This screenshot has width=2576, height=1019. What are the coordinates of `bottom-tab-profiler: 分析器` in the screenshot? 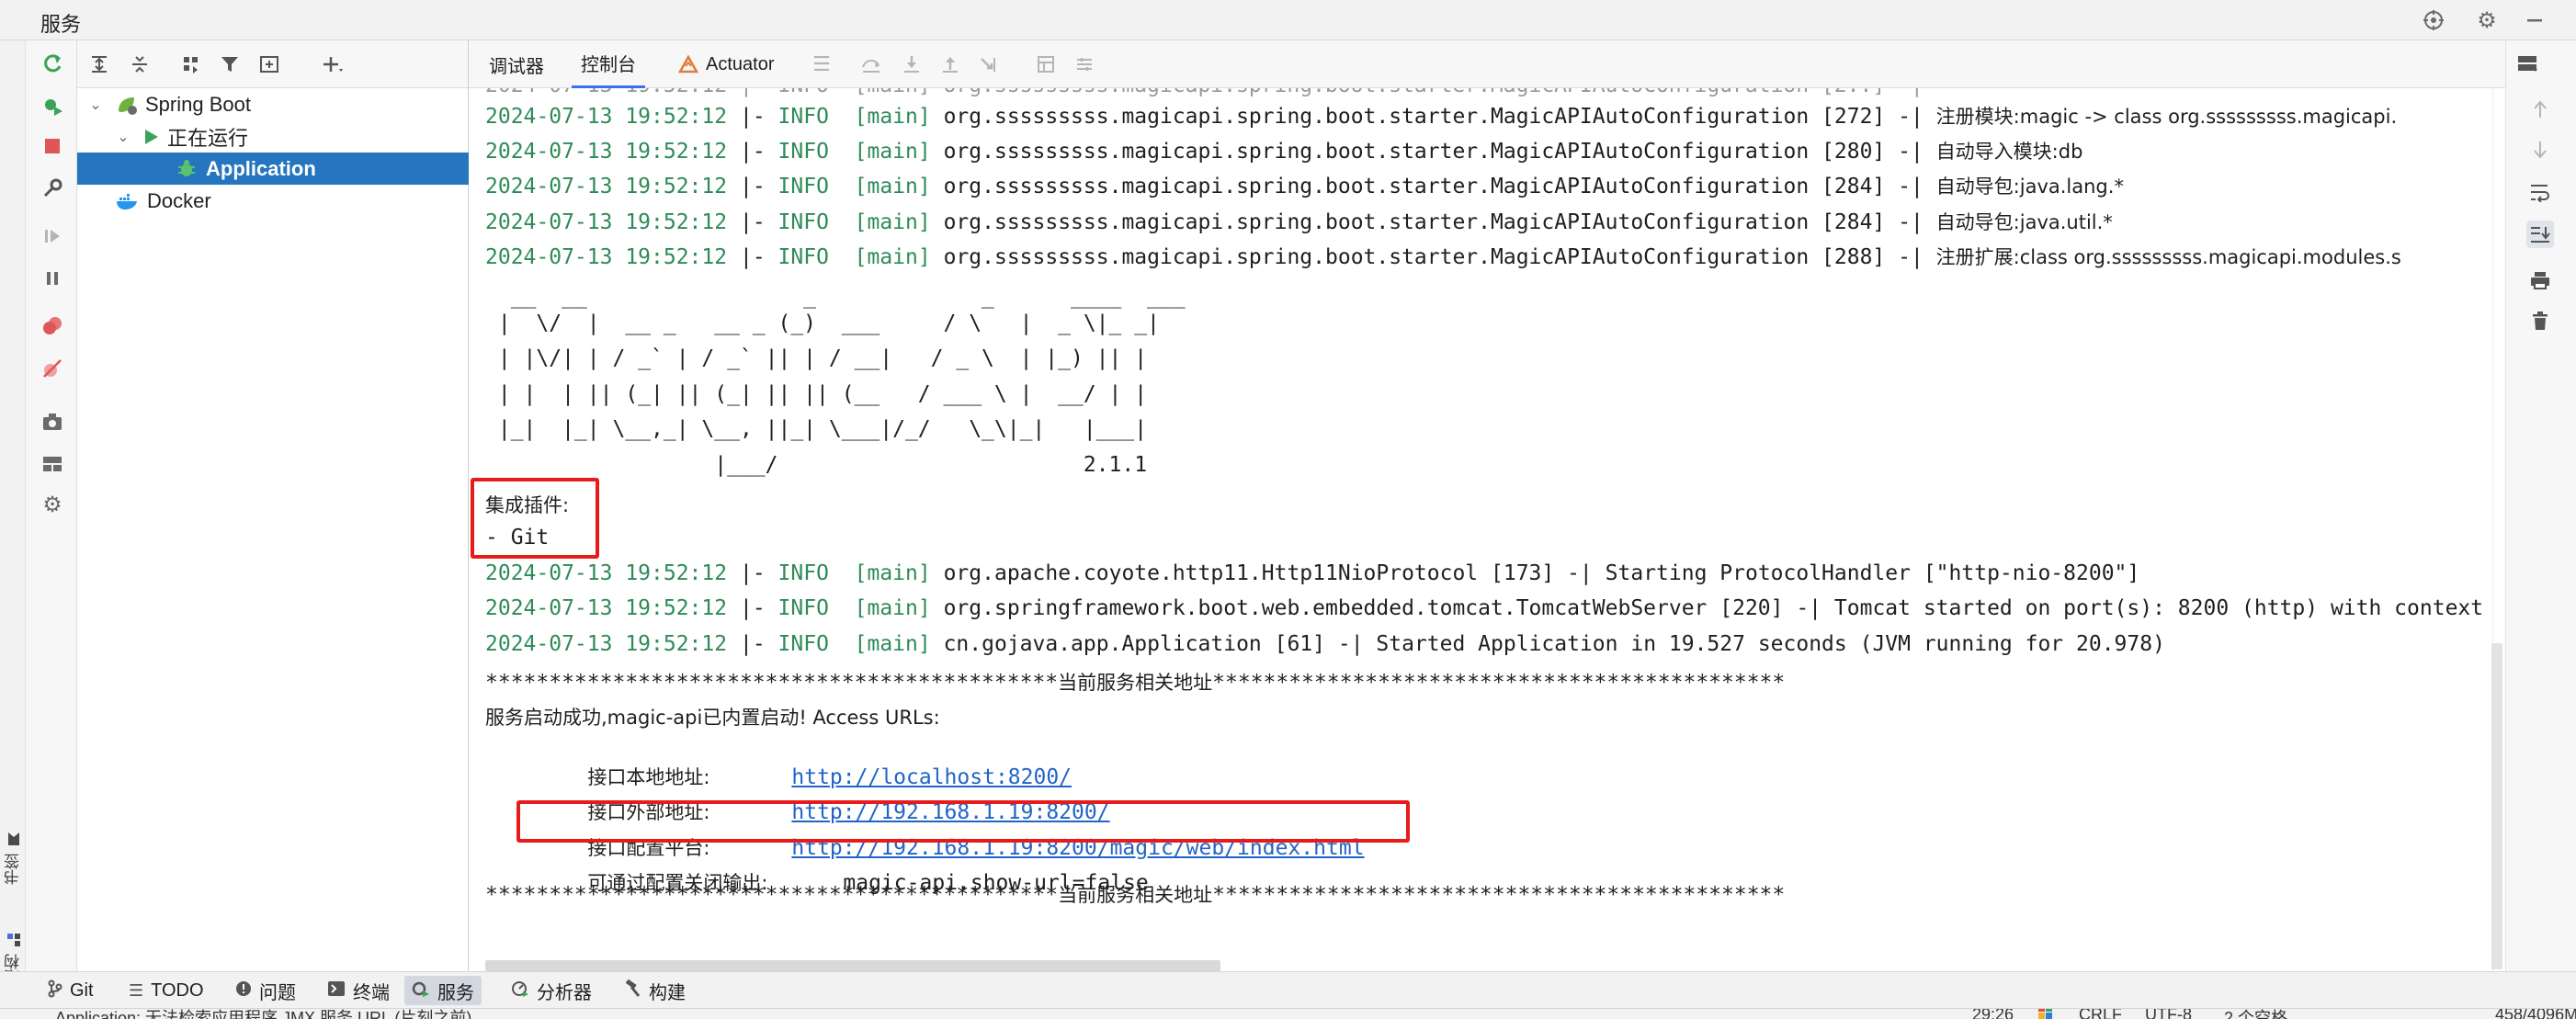 It's located at (551, 990).